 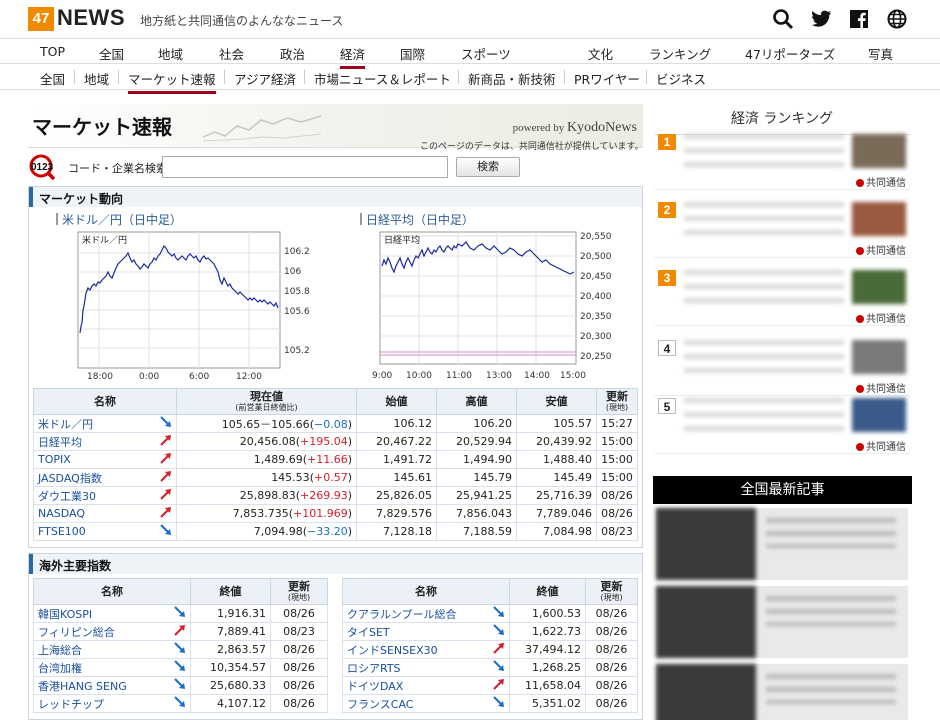 I want to click on site-tagline: 地方紙と共同通信のよんななニュース, so click(x=242, y=21).